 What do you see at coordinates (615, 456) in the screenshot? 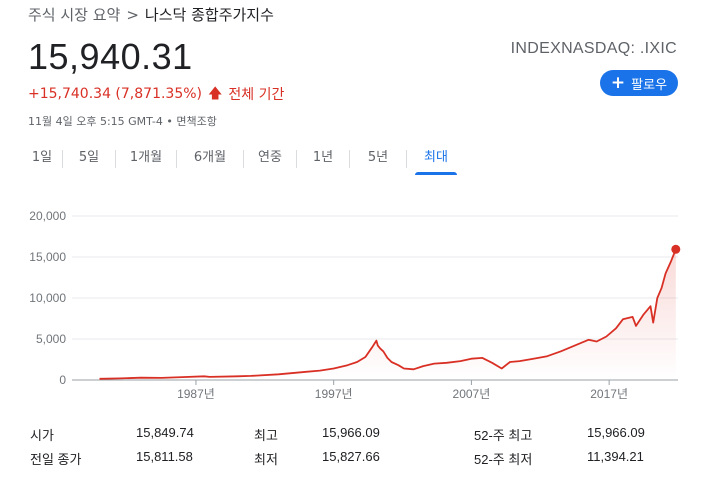
I see `low-52-value: 11,394.21` at bounding box center [615, 456].